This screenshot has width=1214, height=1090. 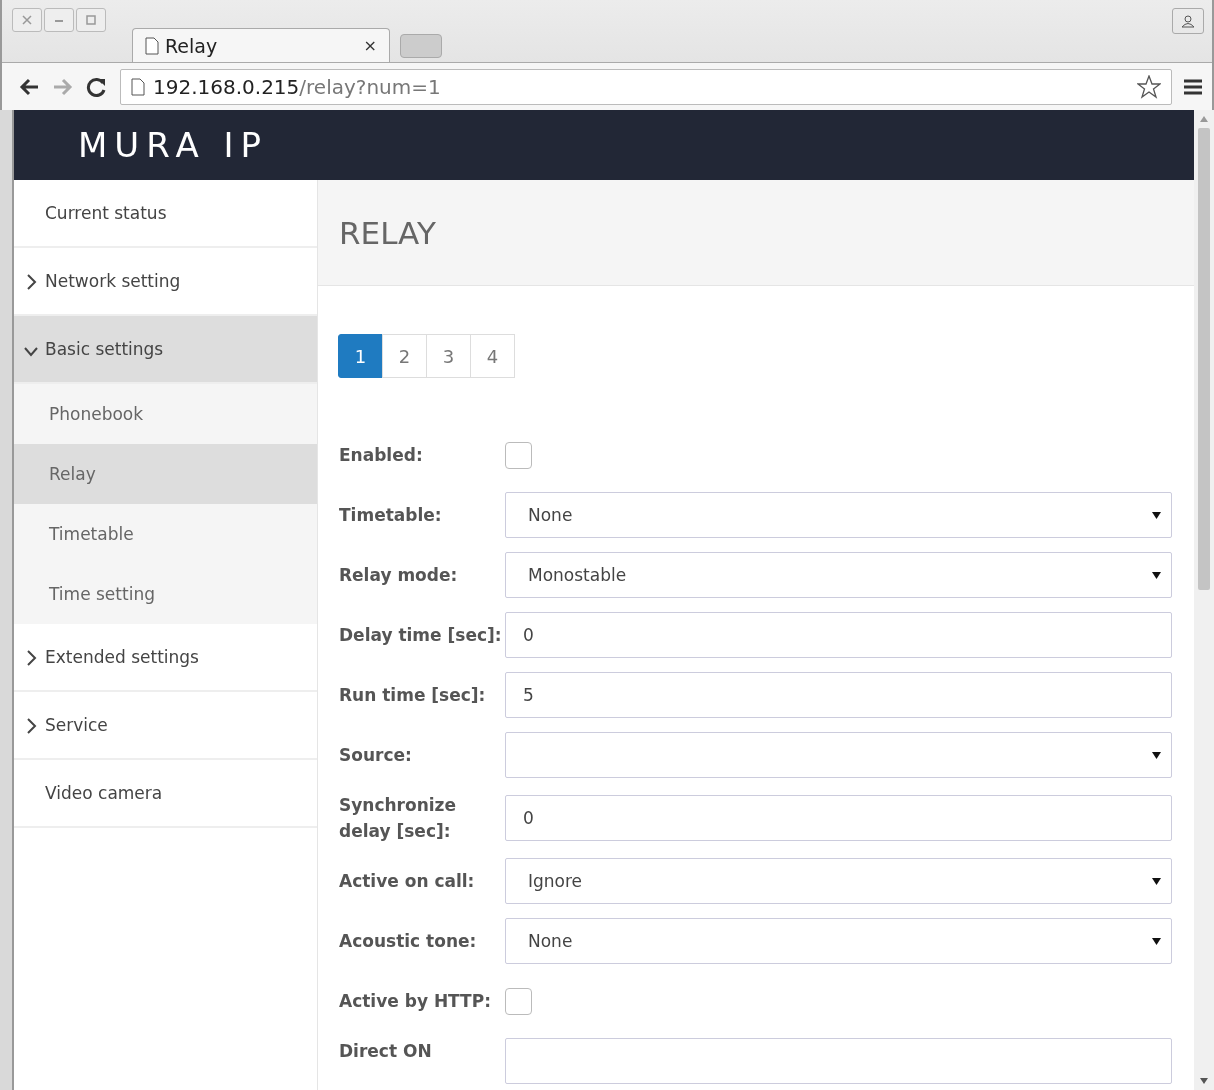 What do you see at coordinates (1188, 21) in the screenshot?
I see `person-icon` at bounding box center [1188, 21].